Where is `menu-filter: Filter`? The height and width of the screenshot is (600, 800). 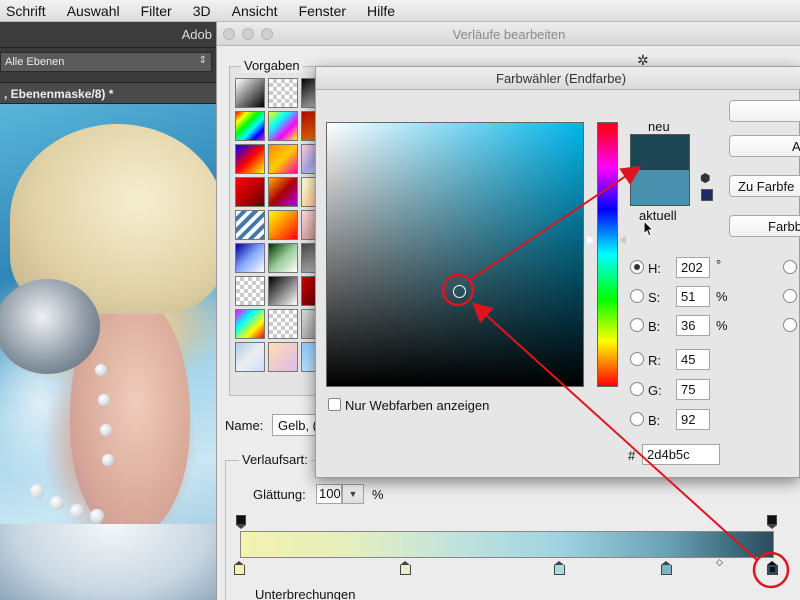
menu-filter: Filter is located at coordinates (156, 11).